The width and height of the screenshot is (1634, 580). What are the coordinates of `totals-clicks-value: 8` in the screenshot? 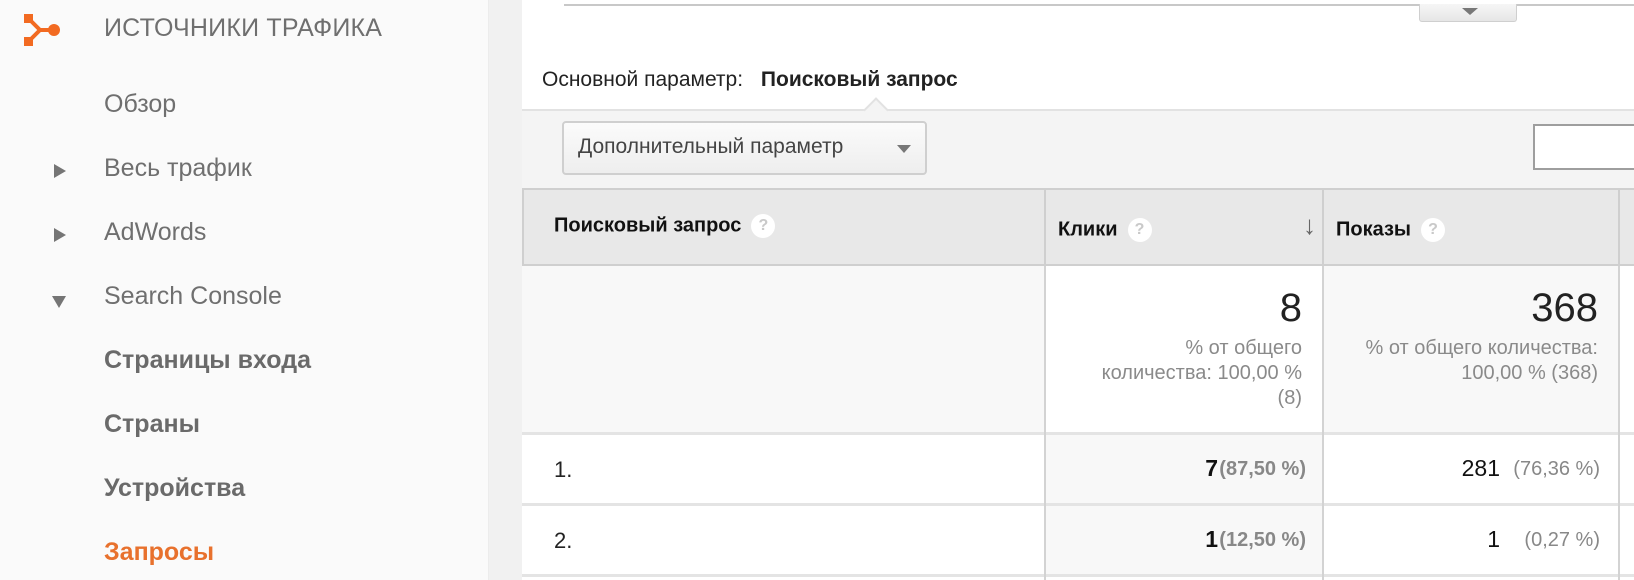 It's located at (1290, 308).